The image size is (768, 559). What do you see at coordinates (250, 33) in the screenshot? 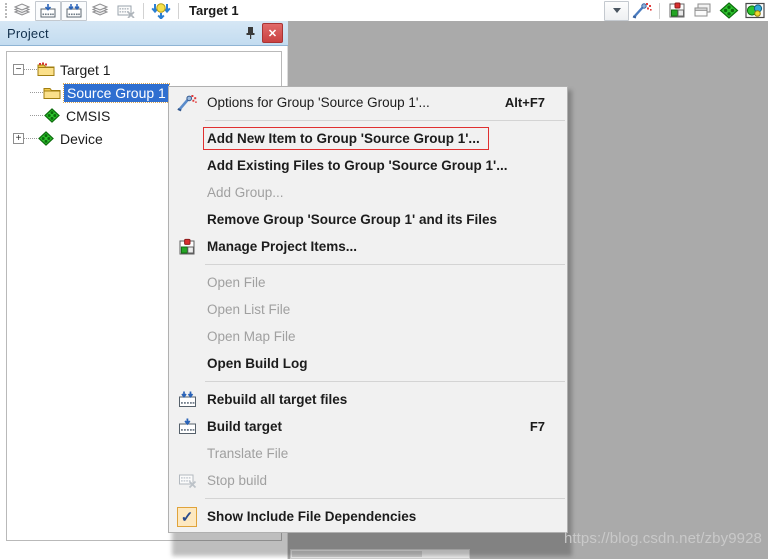
I see `auto-hide-pin-icon` at bounding box center [250, 33].